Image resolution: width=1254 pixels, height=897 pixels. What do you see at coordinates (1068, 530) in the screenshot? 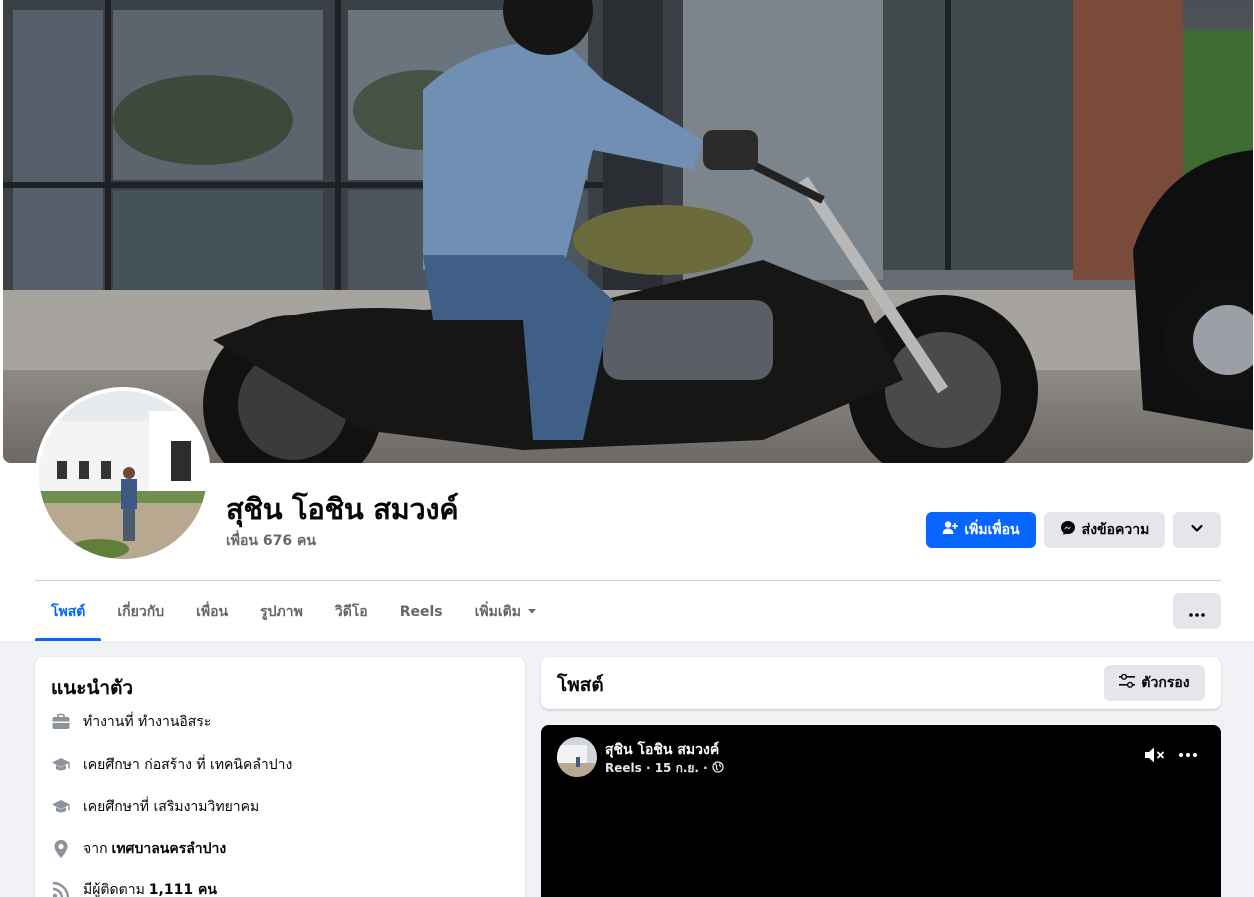
I see `messenger-icon` at bounding box center [1068, 530].